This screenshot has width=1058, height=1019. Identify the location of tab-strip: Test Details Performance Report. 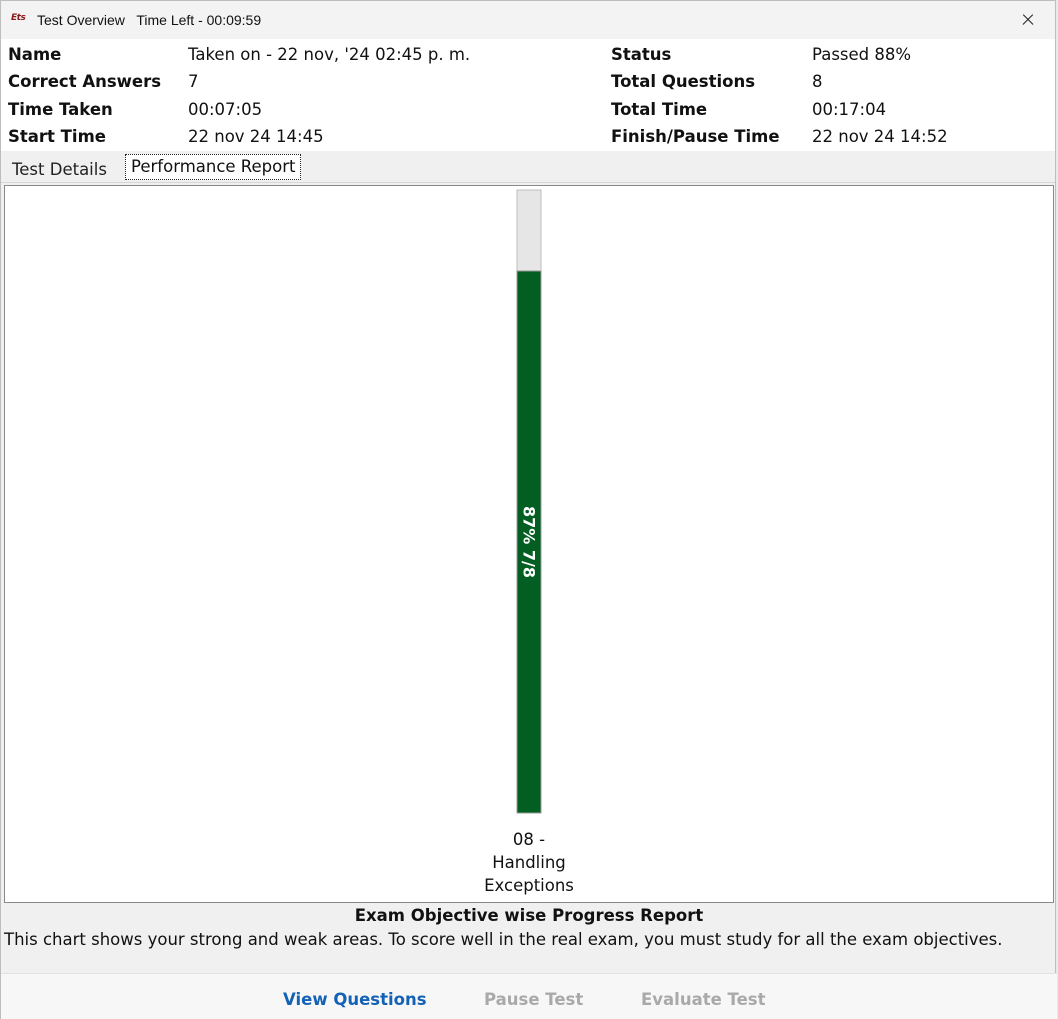
(528, 167).